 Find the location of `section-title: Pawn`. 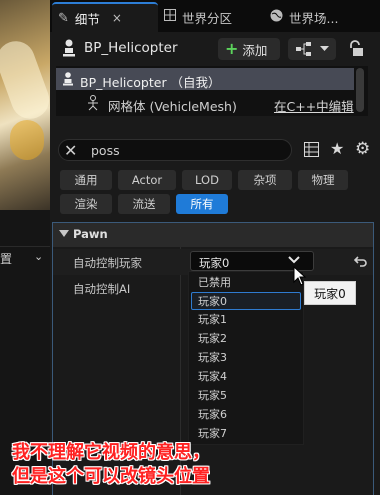

section-title: Pawn is located at coordinates (90, 234).